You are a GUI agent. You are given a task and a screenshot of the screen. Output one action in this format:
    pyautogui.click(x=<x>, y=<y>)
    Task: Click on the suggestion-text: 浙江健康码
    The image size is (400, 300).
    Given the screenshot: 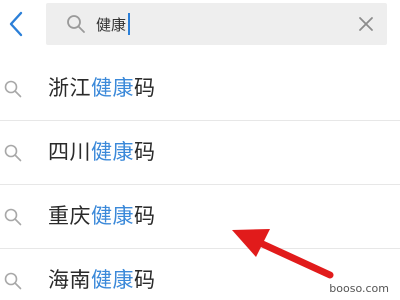 What is the action you would take?
    pyautogui.click(x=102, y=88)
    